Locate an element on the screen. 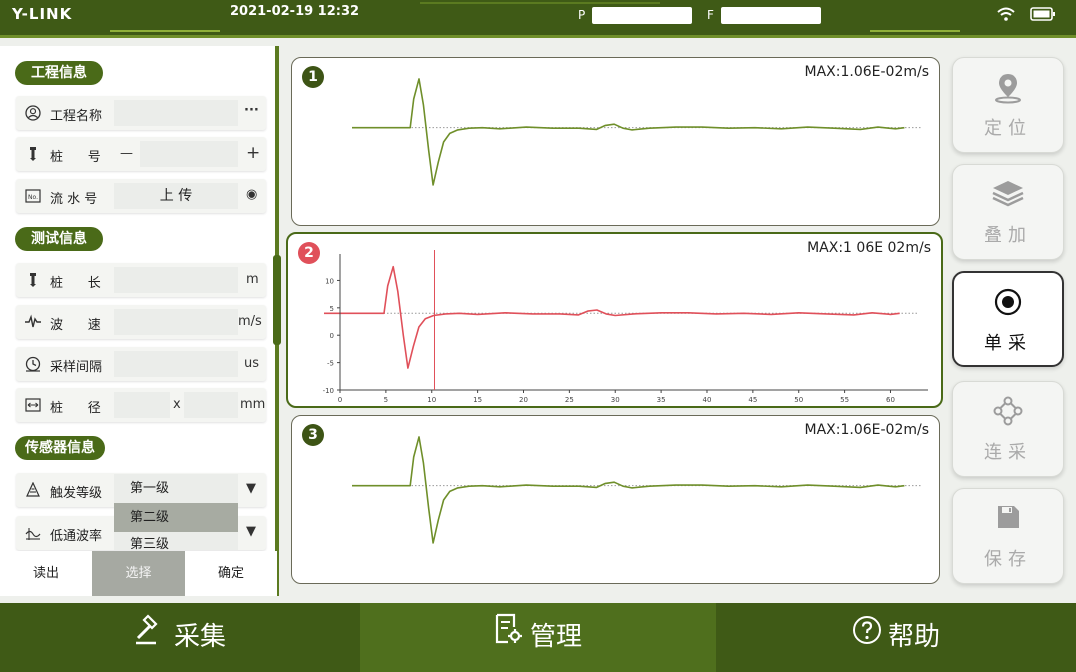 Image resolution: width=1076 pixels, height=672 pixels. trigger-dropdown-arrow: ▼ is located at coordinates (251, 488).